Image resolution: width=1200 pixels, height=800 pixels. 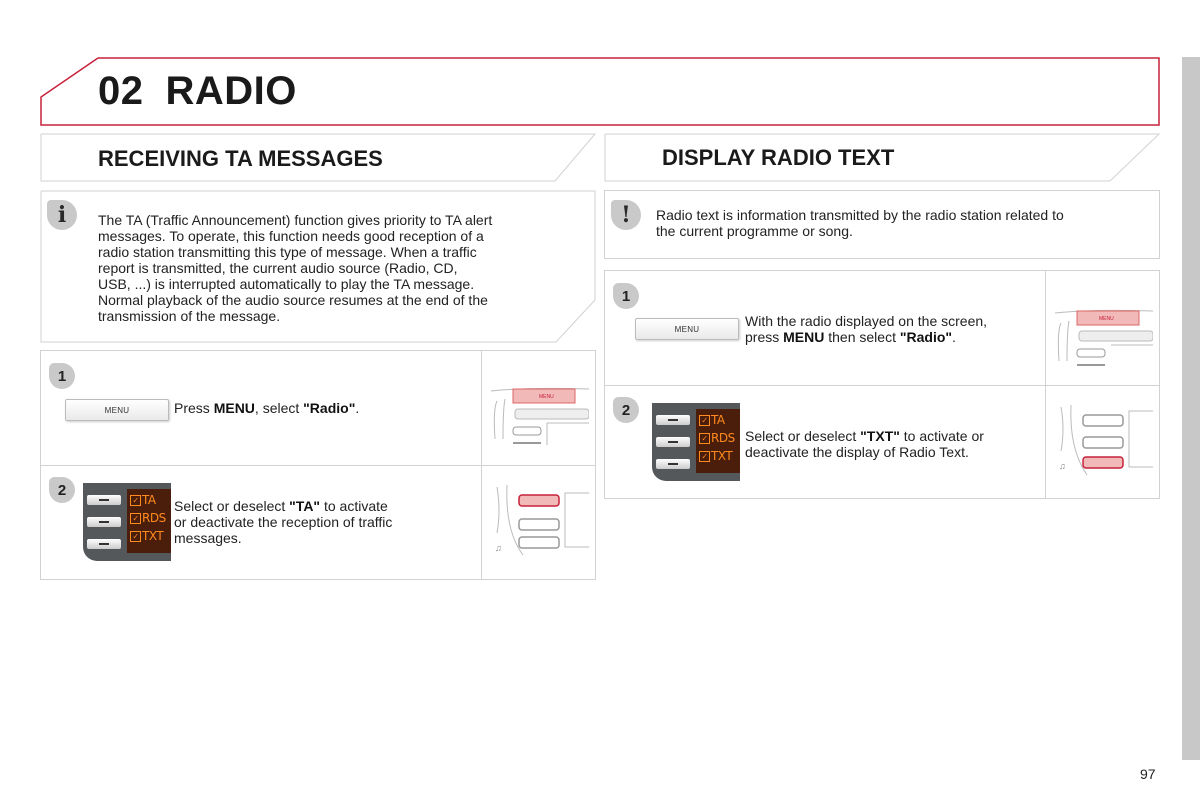 I want to click on chapter-header: 02 RADIO, so click(x=600, y=92).